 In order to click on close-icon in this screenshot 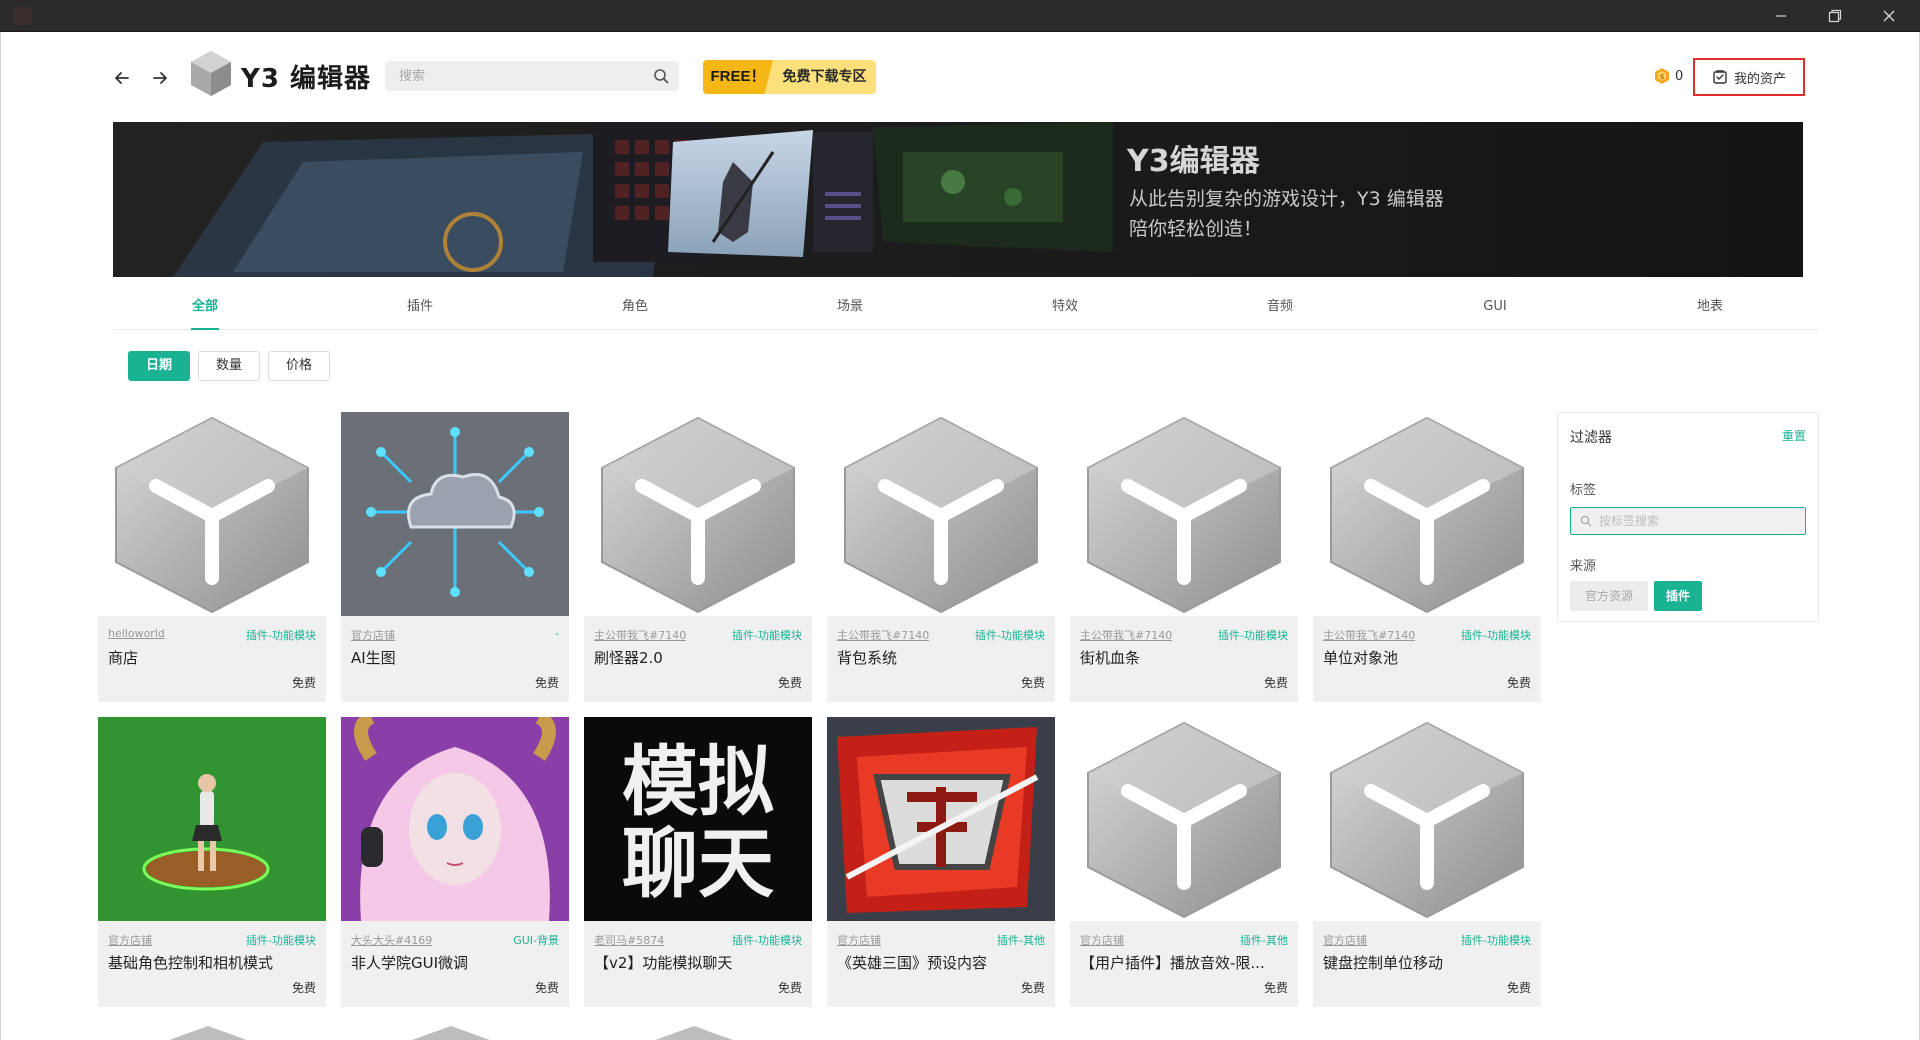, I will do `click(1889, 16)`.